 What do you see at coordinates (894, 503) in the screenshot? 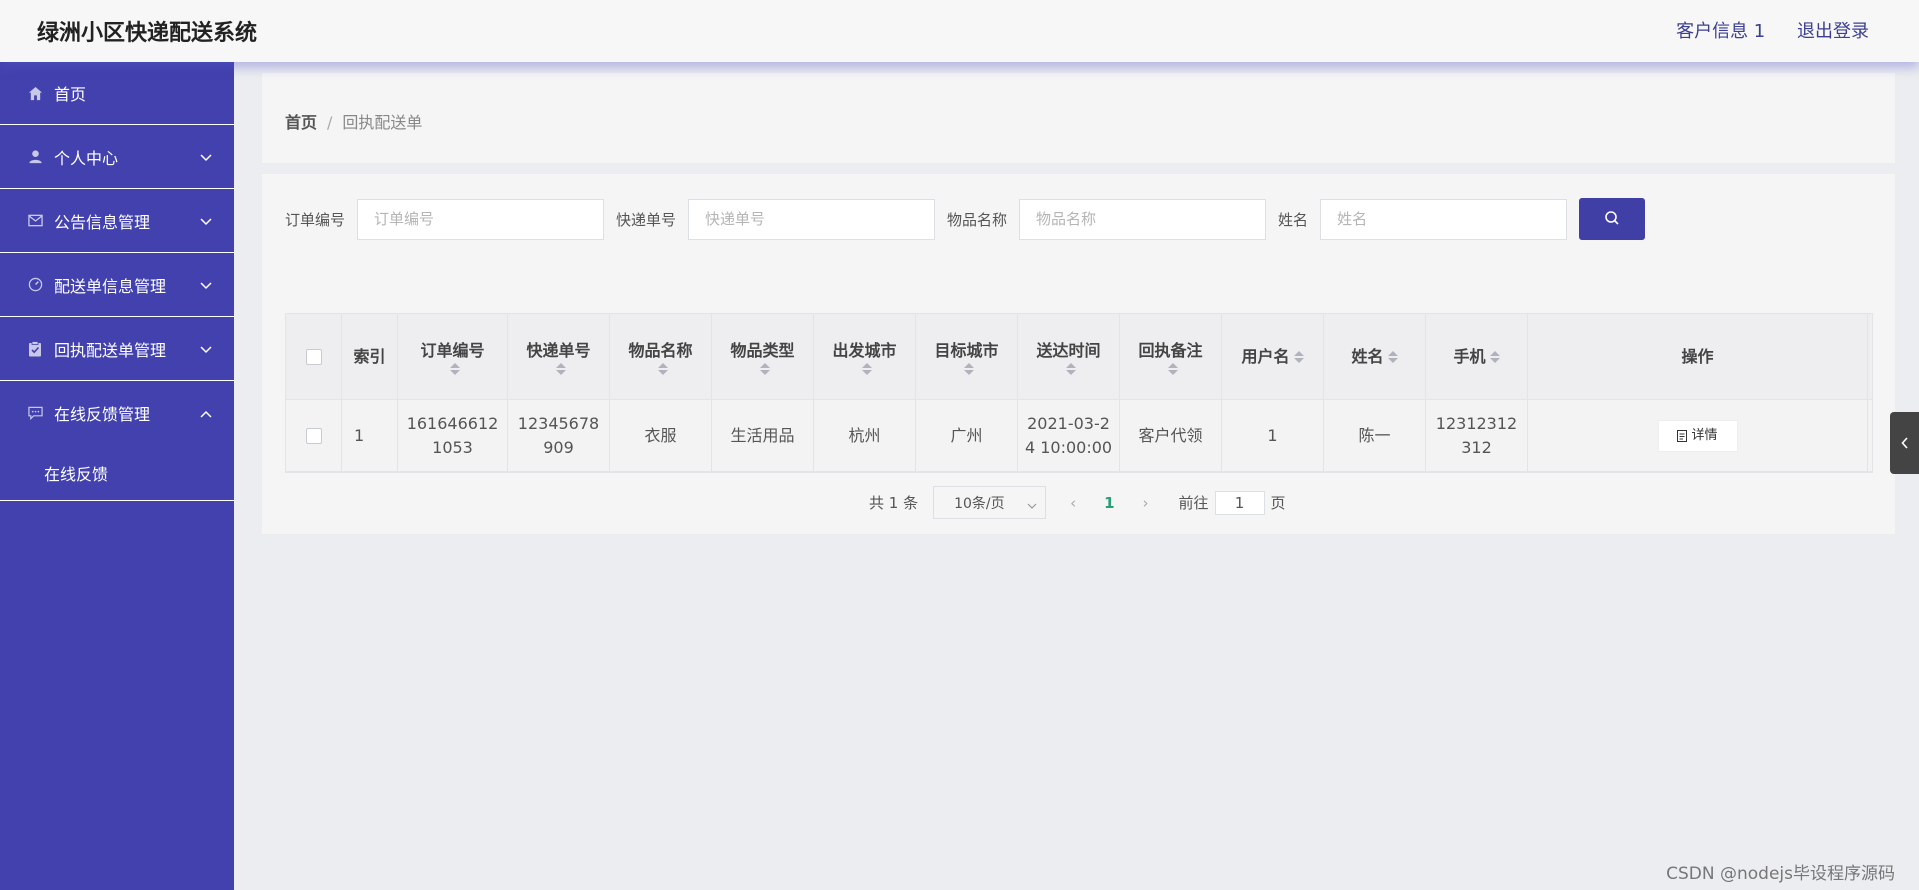
I see `pagination-total: 共 1 条` at bounding box center [894, 503].